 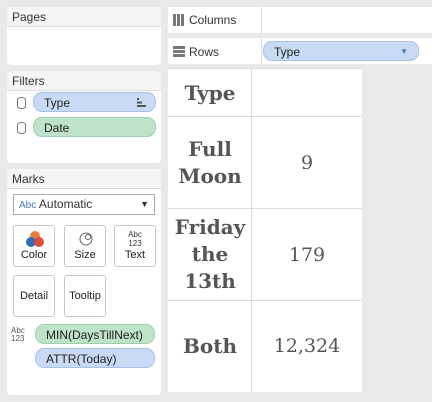 I want to click on filters-panel: Filters Type Date, so click(x=84, y=117).